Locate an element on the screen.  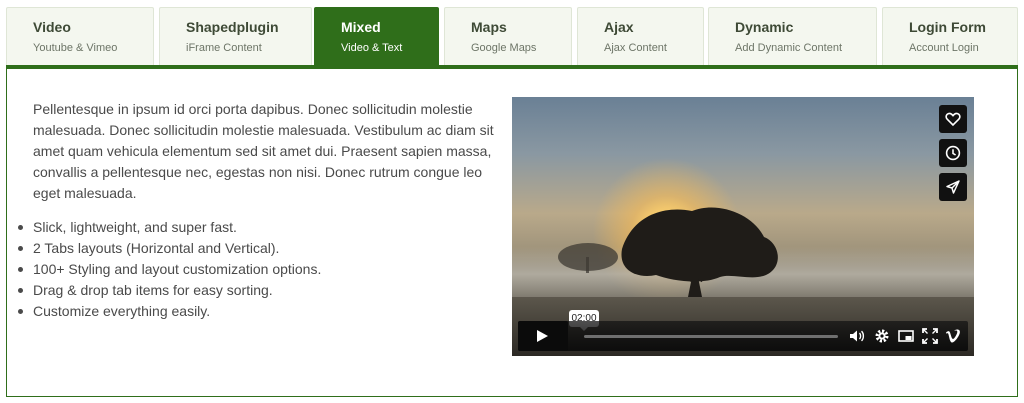
tab-title: Mixed is located at coordinates (361, 27).